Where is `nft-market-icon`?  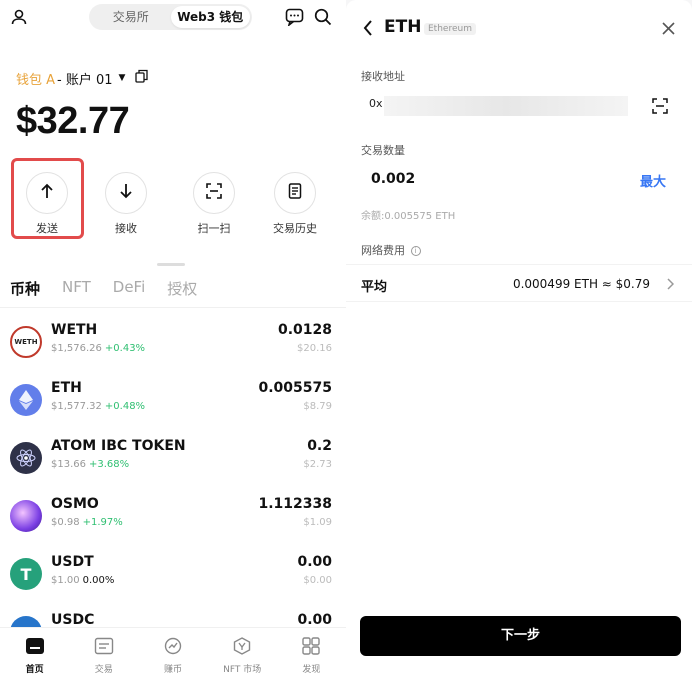
nft-market-icon is located at coordinates (242, 648).